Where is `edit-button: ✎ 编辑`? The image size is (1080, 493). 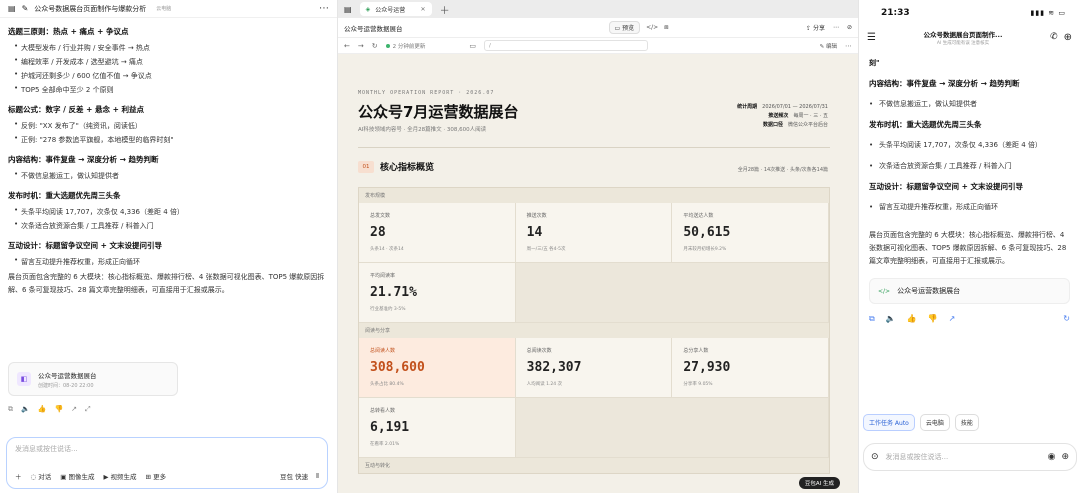
edit-button: ✎ 编辑 is located at coordinates (828, 46).